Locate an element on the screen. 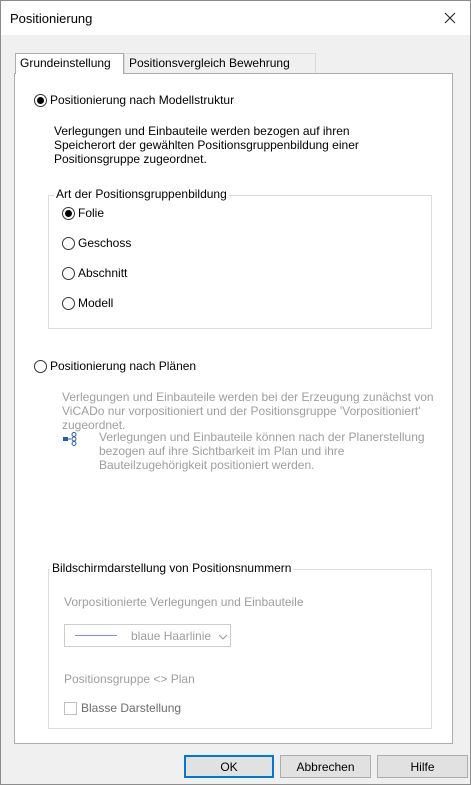 The width and height of the screenshot is (471, 785). line-style-select: blaue Haarlinie is located at coordinates (147, 635).